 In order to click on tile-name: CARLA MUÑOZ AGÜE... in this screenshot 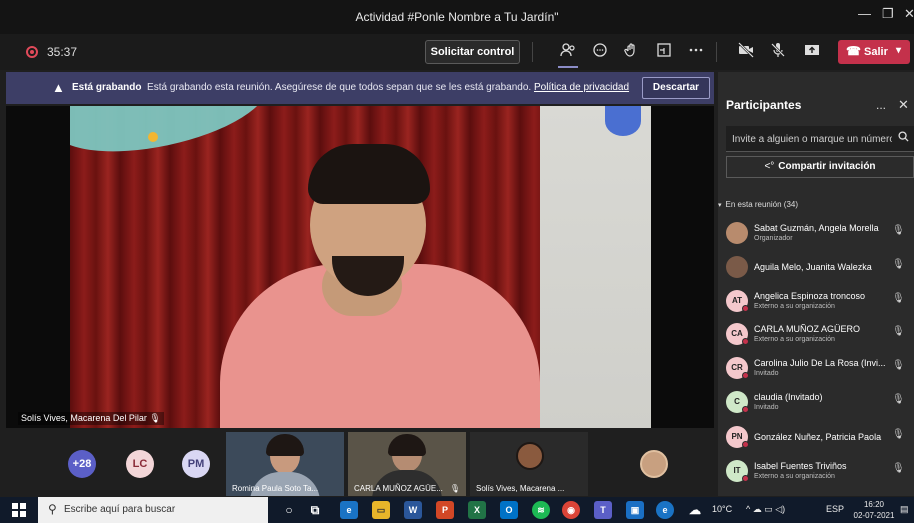, I will do `click(398, 488)`.